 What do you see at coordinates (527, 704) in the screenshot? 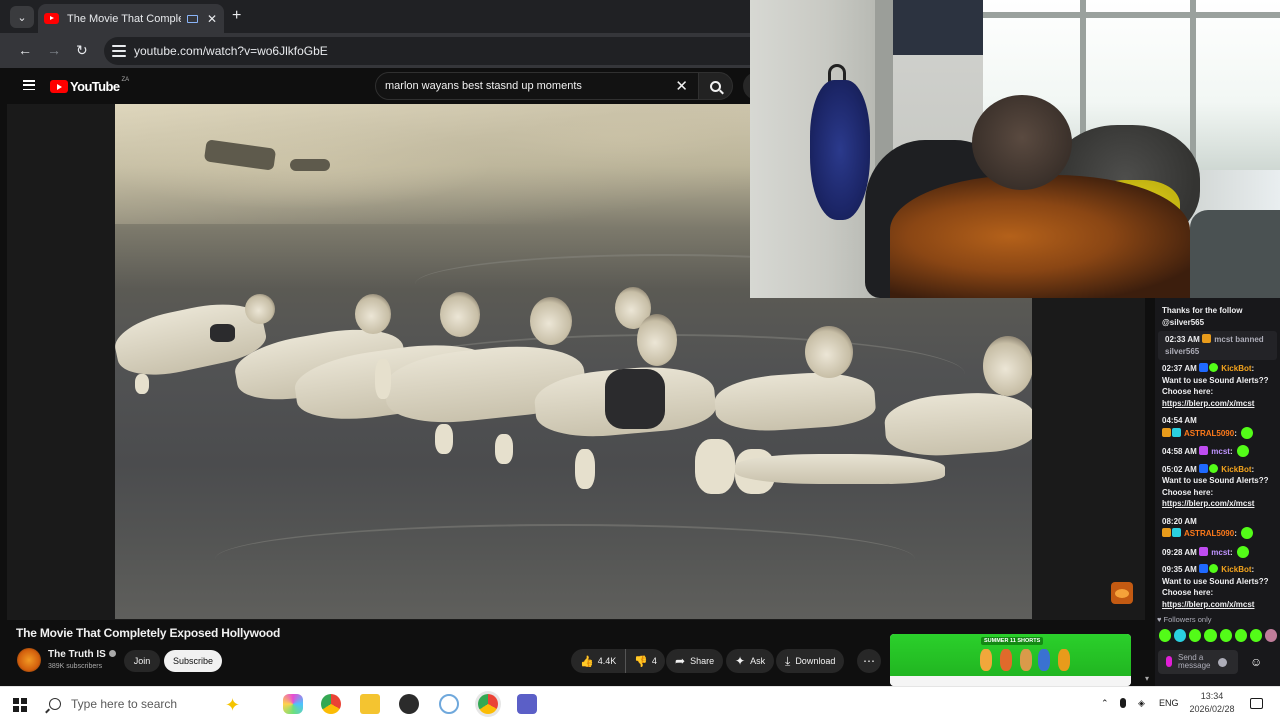
I see `teams-icon` at bounding box center [527, 704].